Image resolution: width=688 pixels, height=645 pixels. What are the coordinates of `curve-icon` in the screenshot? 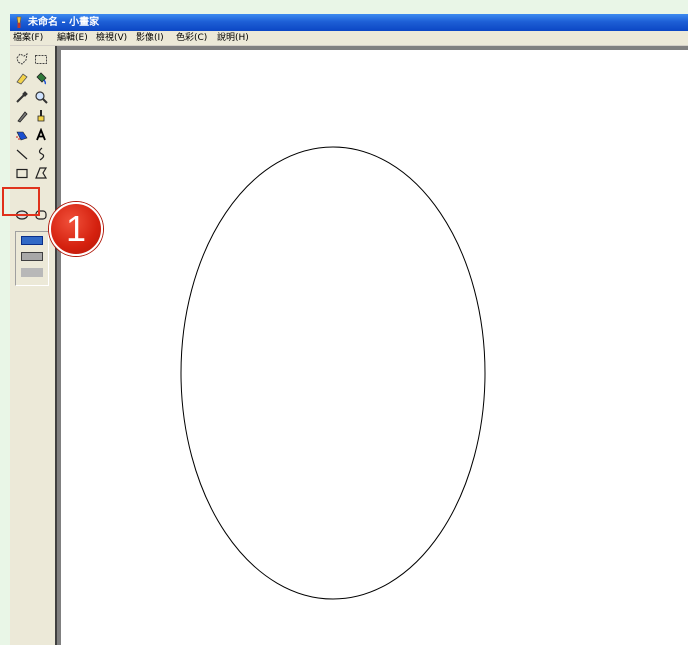 It's located at (41, 154).